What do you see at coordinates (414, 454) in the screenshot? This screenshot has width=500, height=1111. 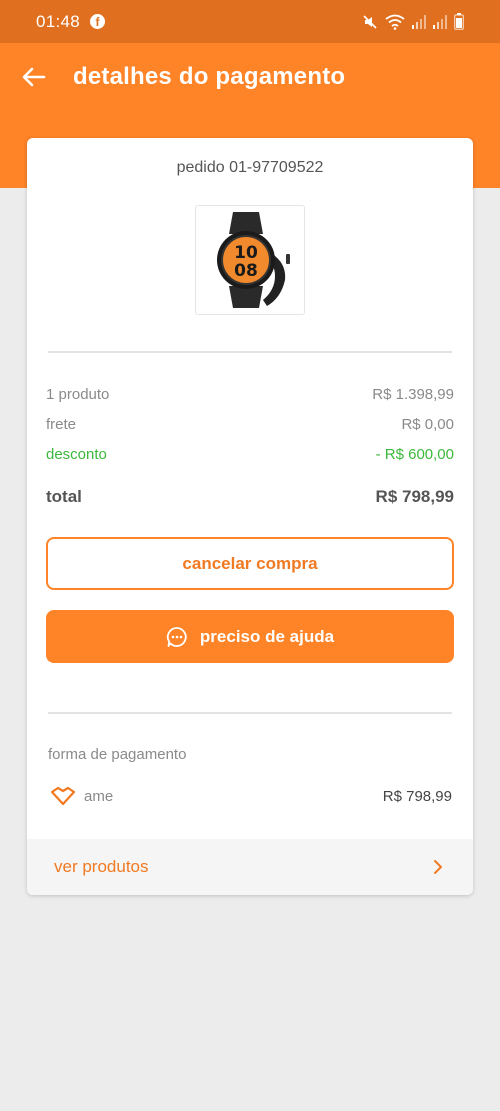 I see `discount-value: - R$ 600,00` at bounding box center [414, 454].